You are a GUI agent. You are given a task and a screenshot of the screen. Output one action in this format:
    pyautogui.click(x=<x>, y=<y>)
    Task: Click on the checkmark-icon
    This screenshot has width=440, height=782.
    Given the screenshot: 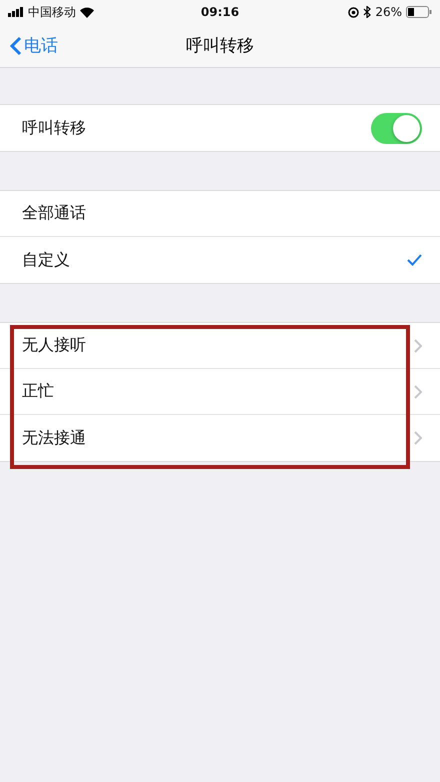 What is the action you would take?
    pyautogui.click(x=414, y=260)
    